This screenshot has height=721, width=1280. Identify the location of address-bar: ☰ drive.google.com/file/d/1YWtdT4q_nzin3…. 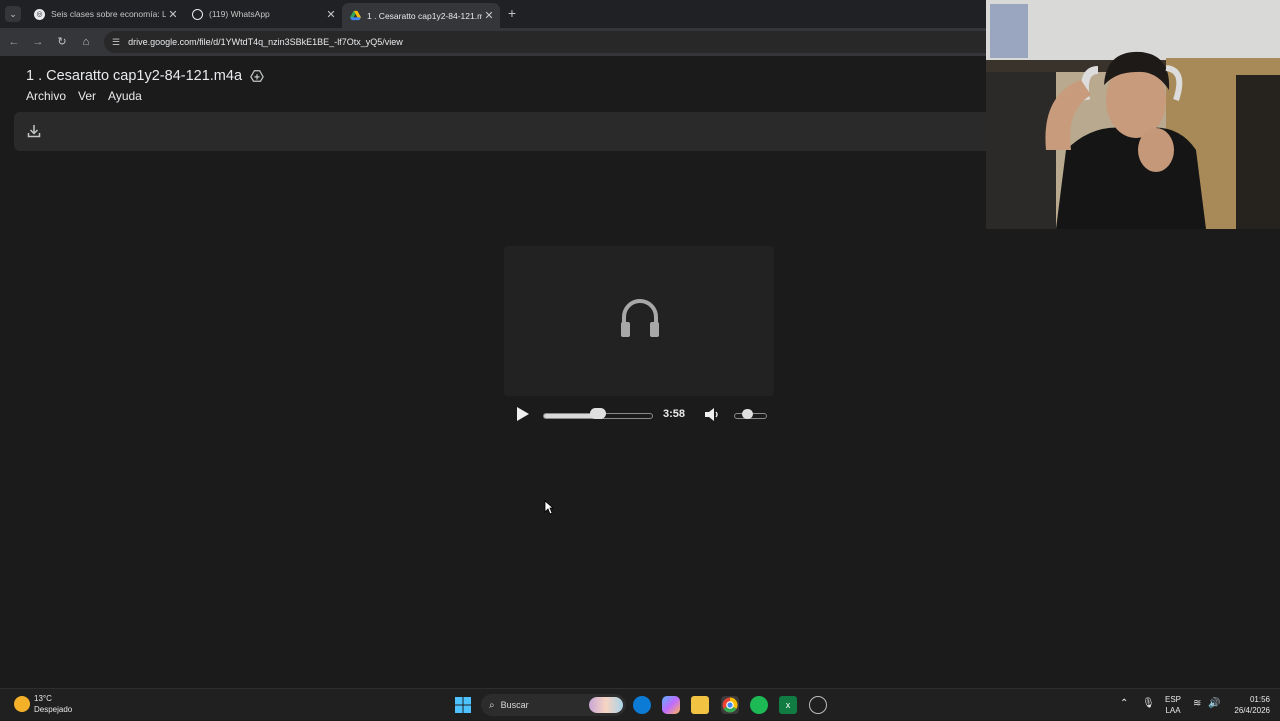
(554, 42).